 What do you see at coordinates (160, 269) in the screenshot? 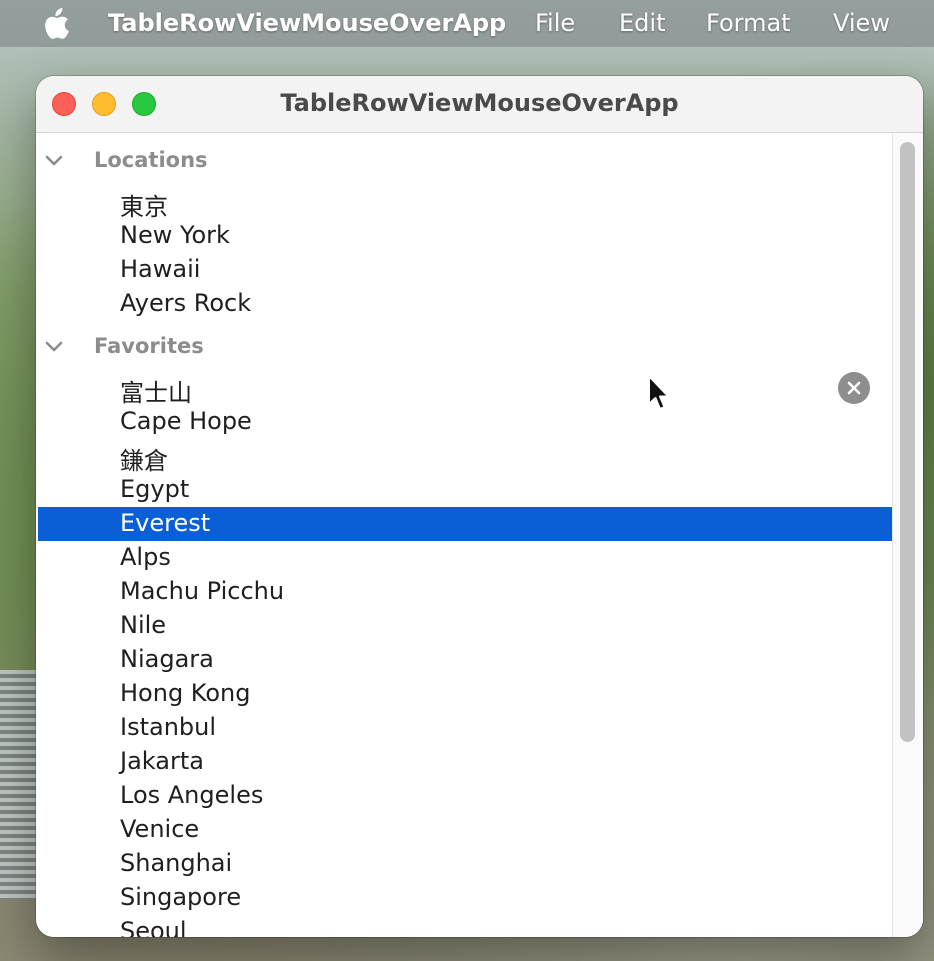
I see `list-item-label: Hawaii` at bounding box center [160, 269].